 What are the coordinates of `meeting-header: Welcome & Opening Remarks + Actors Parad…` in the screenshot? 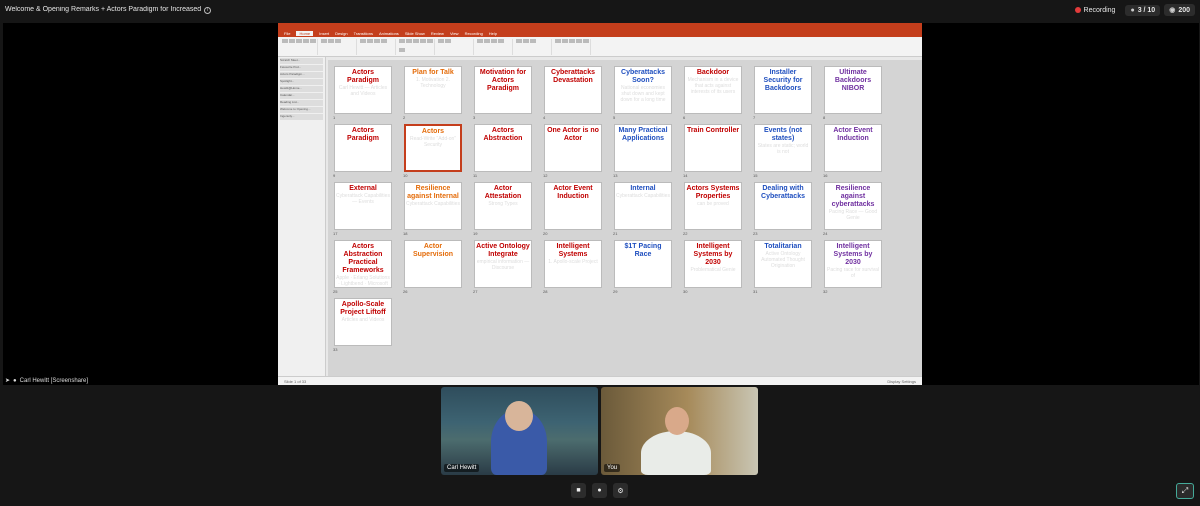 It's located at (600, 10).